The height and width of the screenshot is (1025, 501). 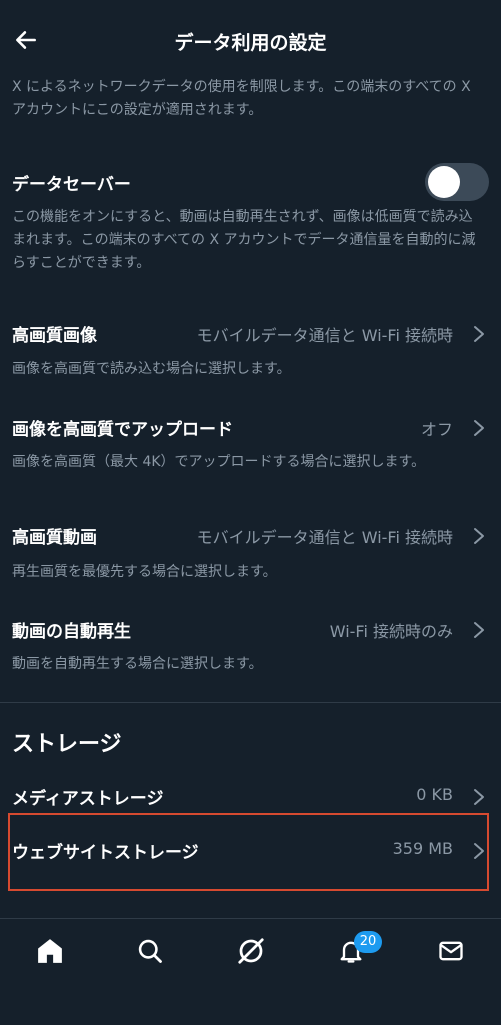 I want to click on setting-description: 画像を高画質（最大 4K）でアップロードする場合に選択します。, so click(x=219, y=462).